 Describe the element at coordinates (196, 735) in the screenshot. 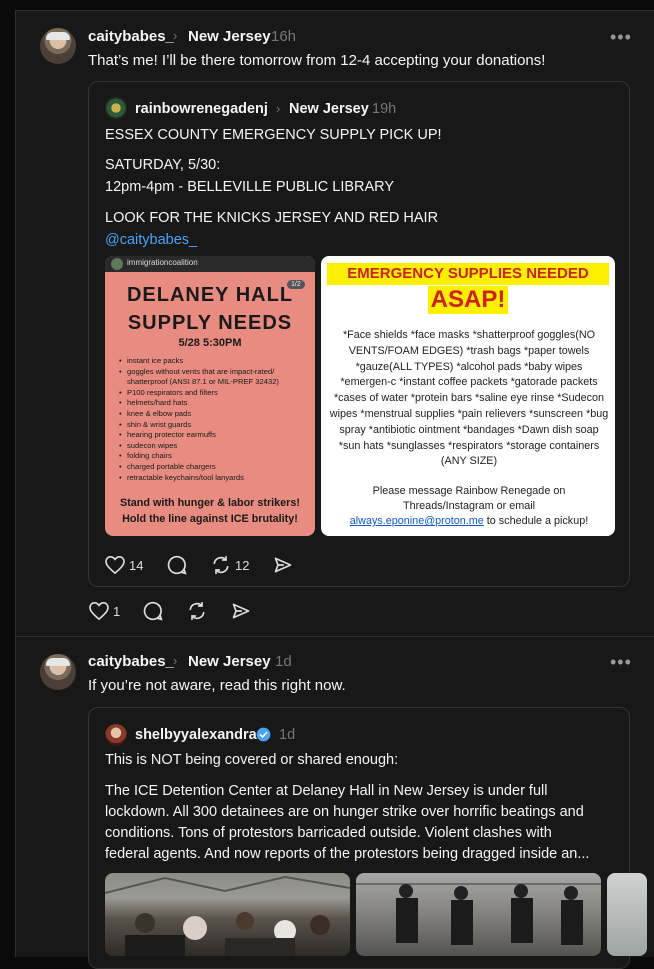

I see `quoted-username: shelbyyalexandra` at that location.